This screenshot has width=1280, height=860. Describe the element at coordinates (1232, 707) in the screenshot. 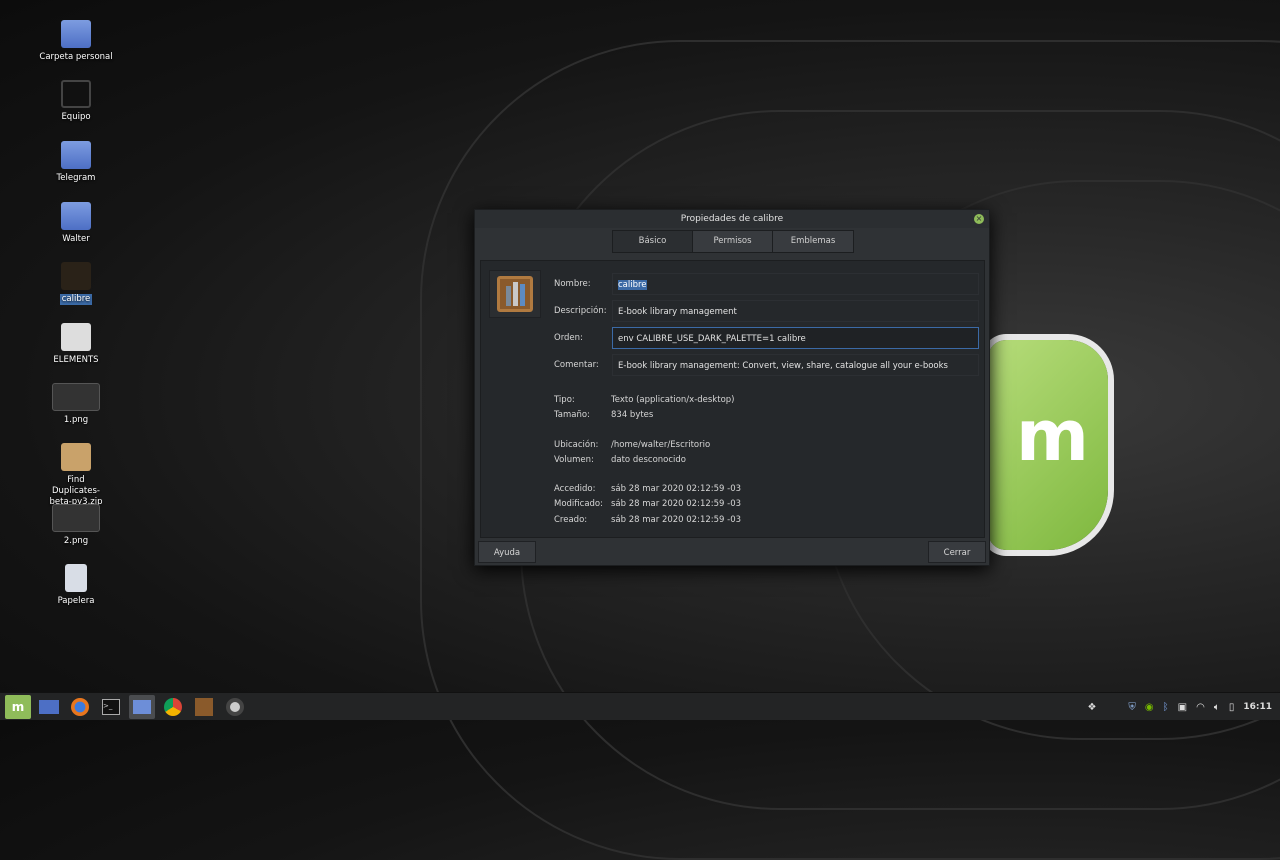

I see `battery-icon: ▯` at that location.